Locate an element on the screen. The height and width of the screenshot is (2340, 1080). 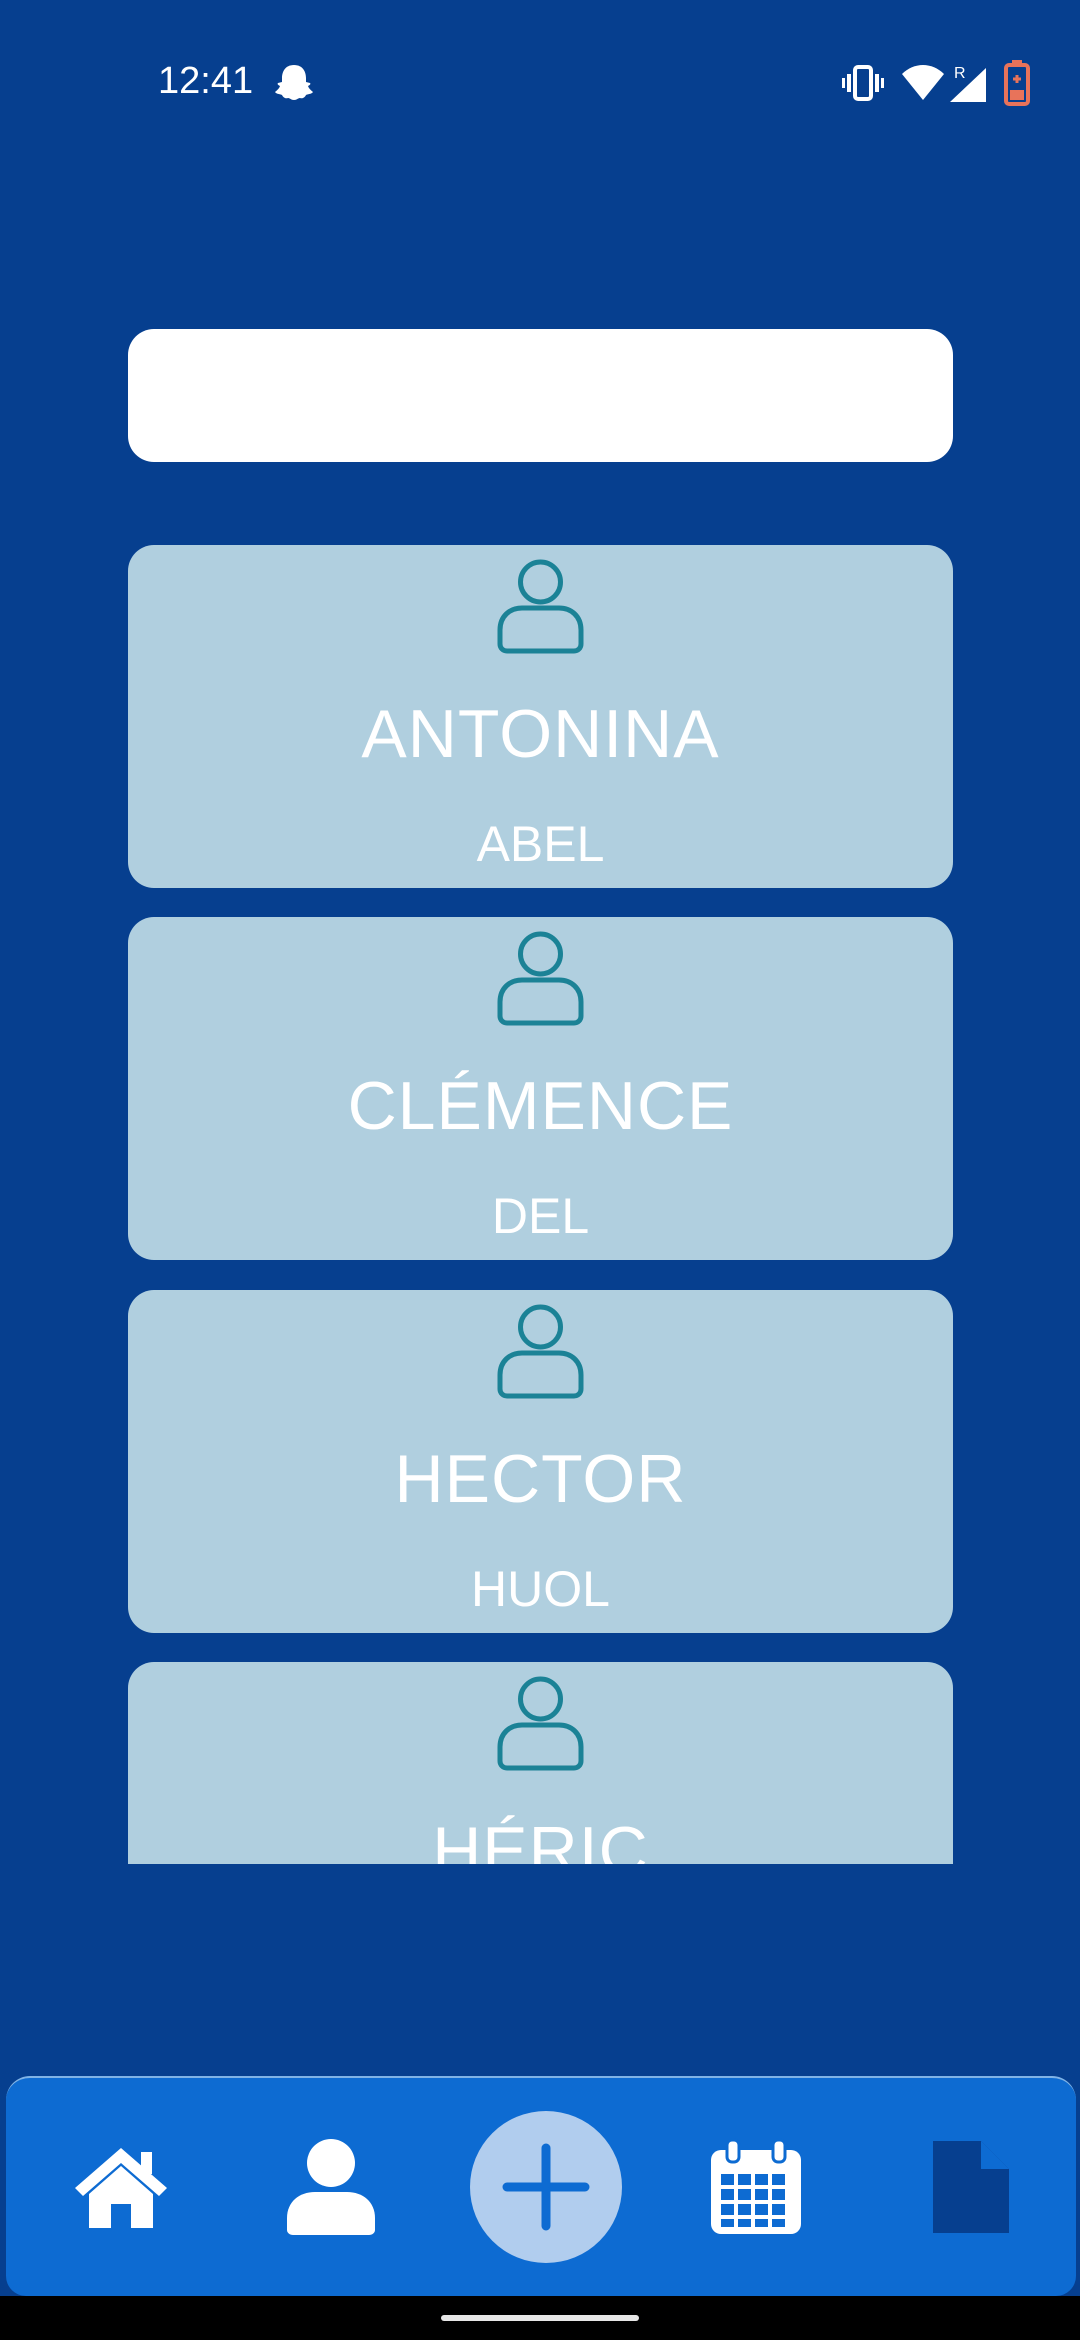
system-navigation-bar is located at coordinates (540, 2318).